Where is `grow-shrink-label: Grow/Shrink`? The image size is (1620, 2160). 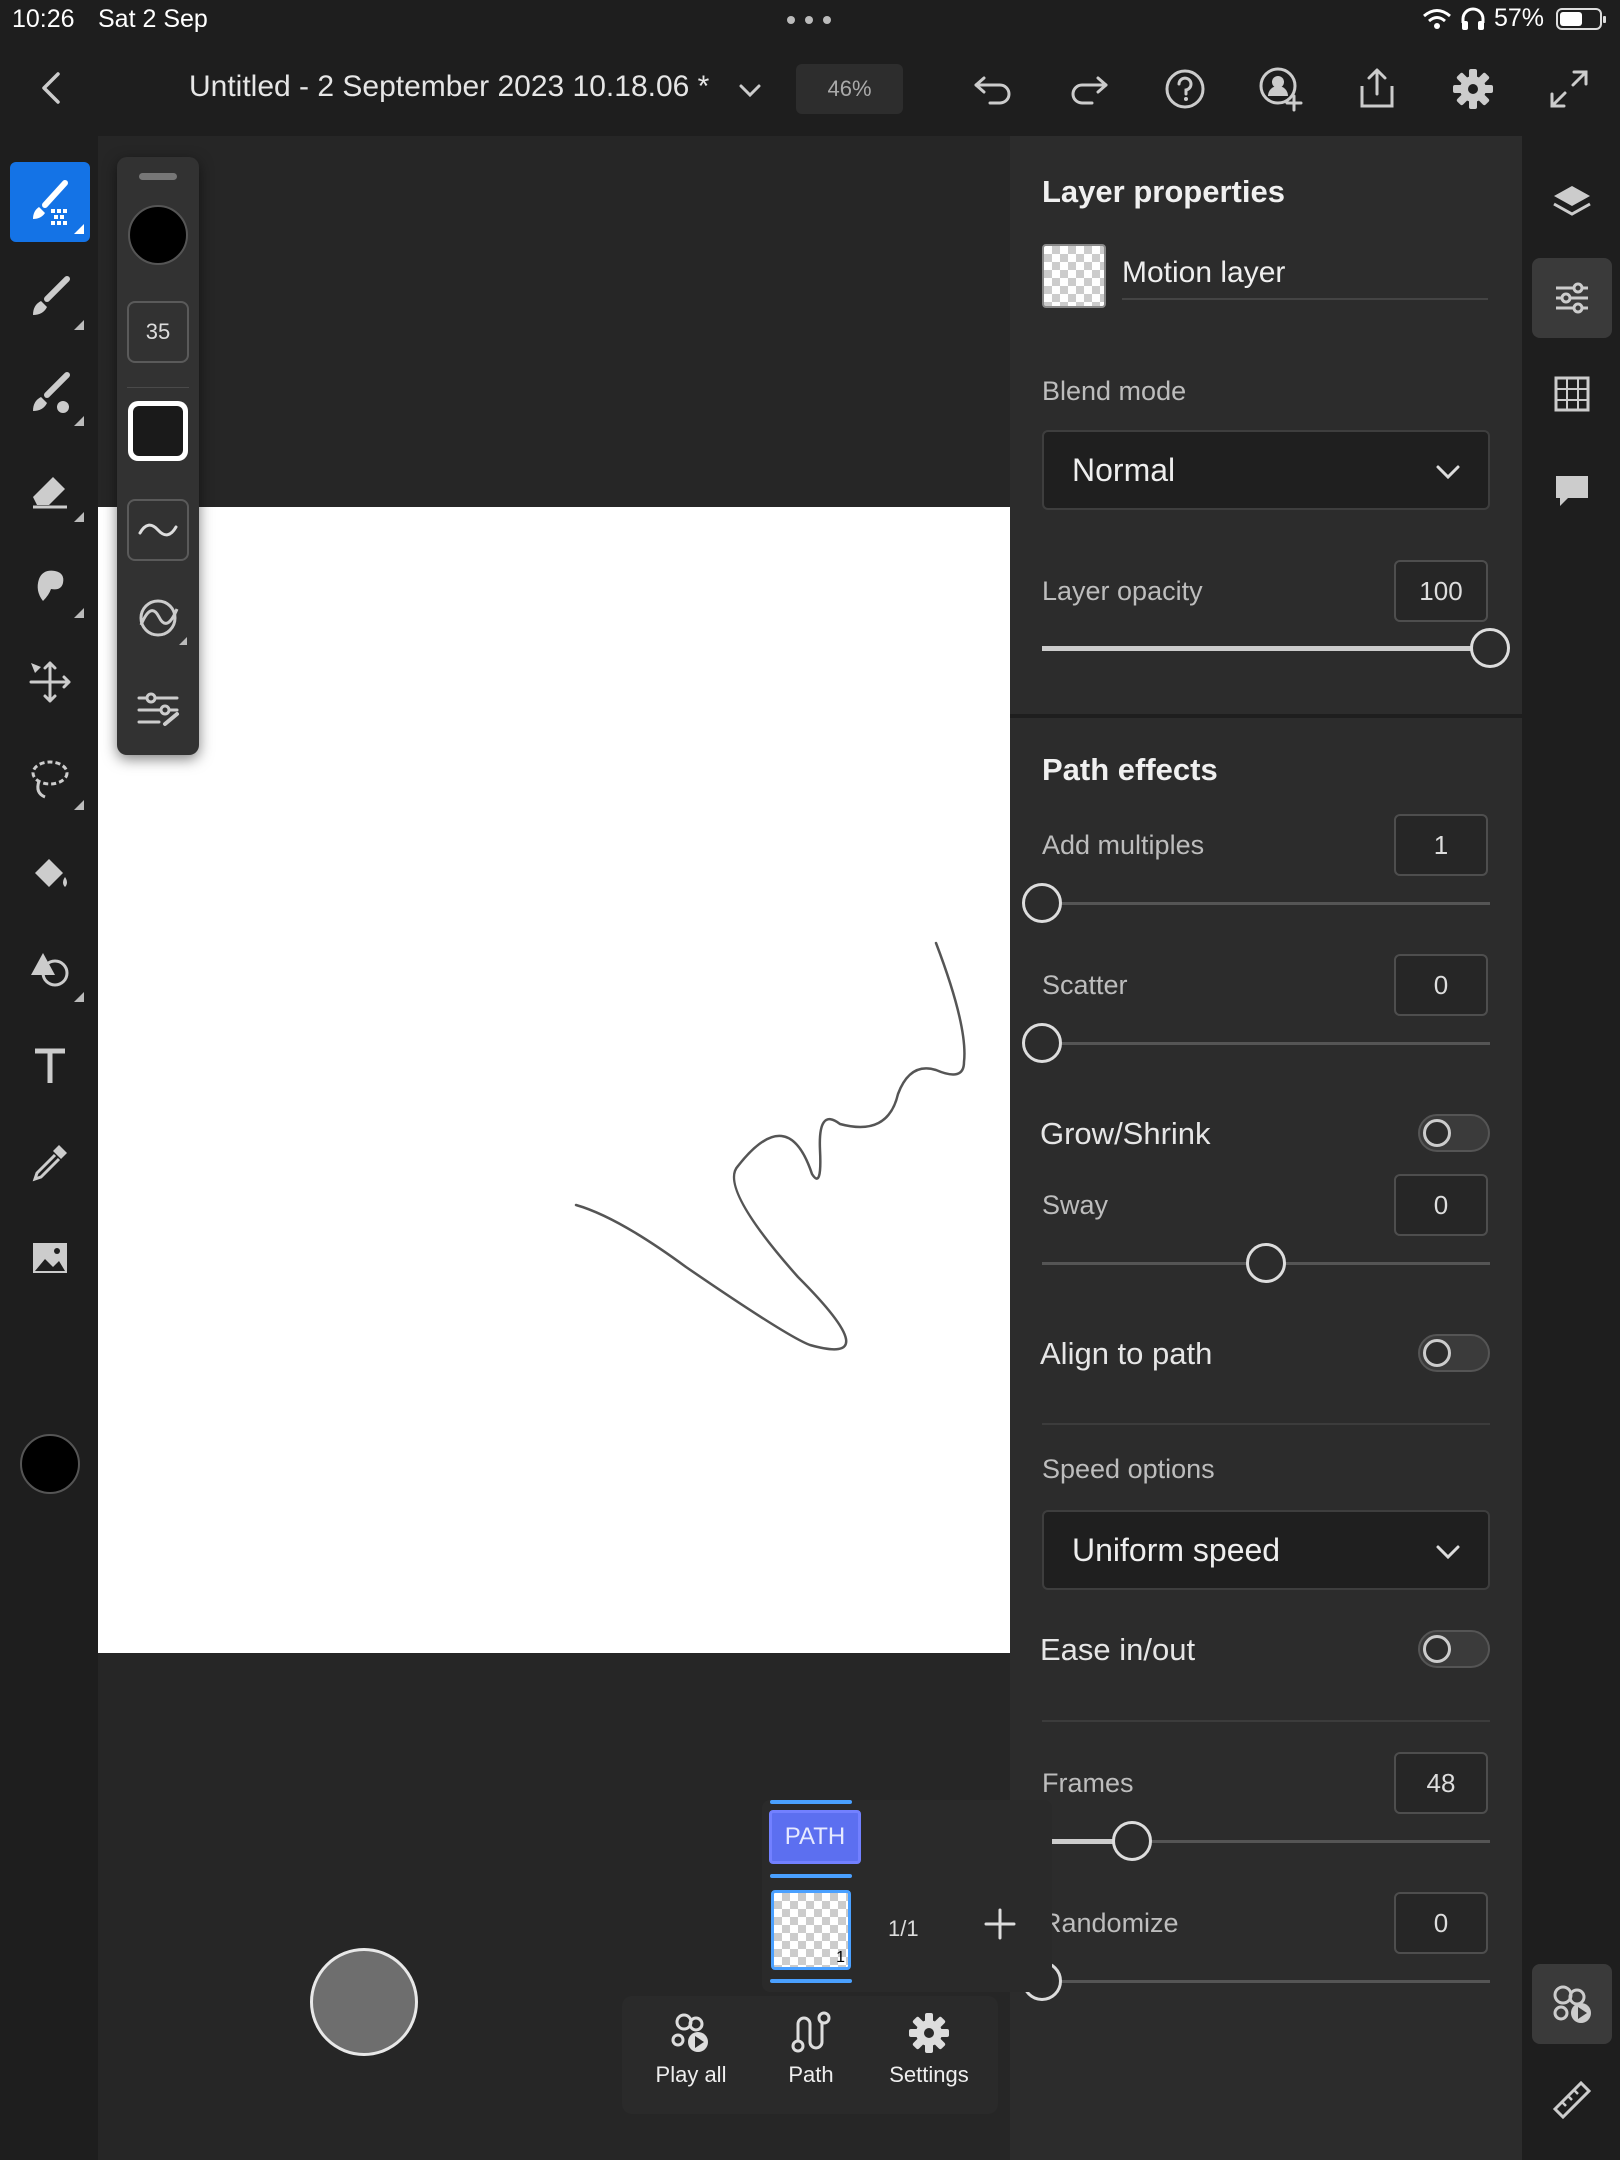
grow-shrink-label: Grow/Shrink is located at coordinates (1125, 1133).